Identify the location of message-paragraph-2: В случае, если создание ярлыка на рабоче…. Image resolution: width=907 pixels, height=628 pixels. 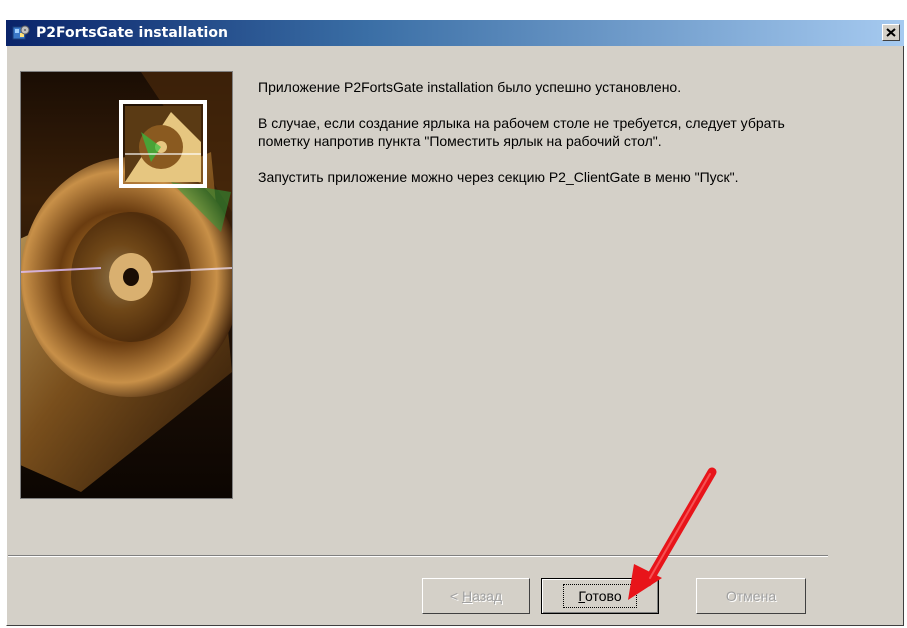
(521, 132).